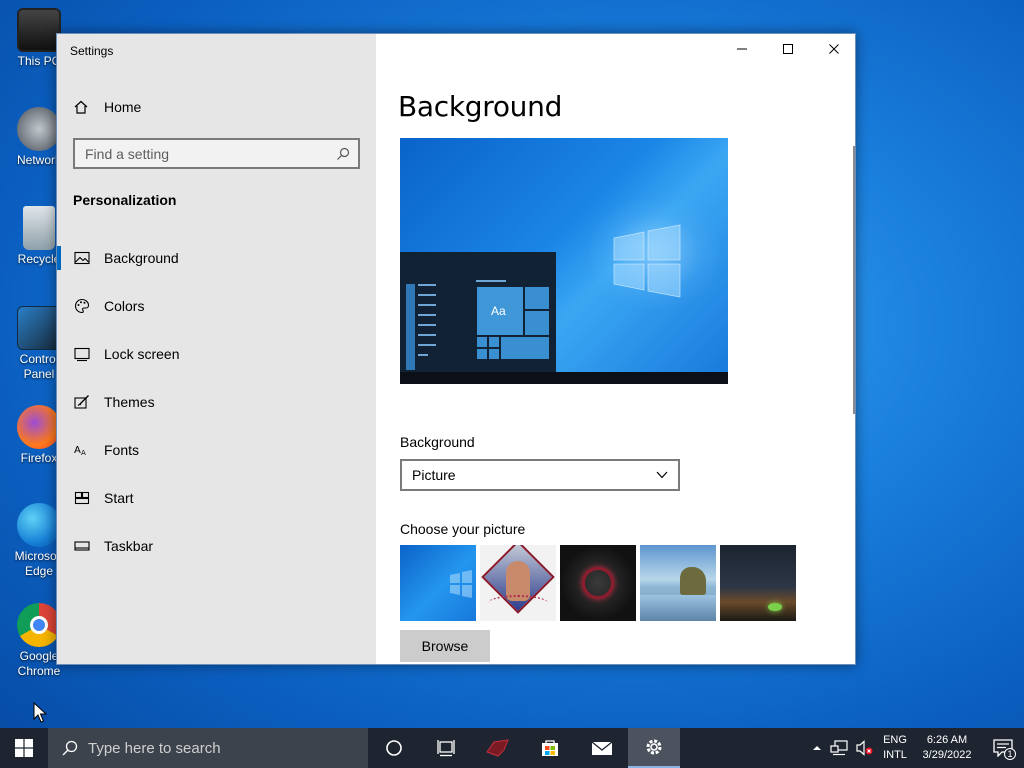  I want to click on fonts-icon: AA, so click(80, 451).